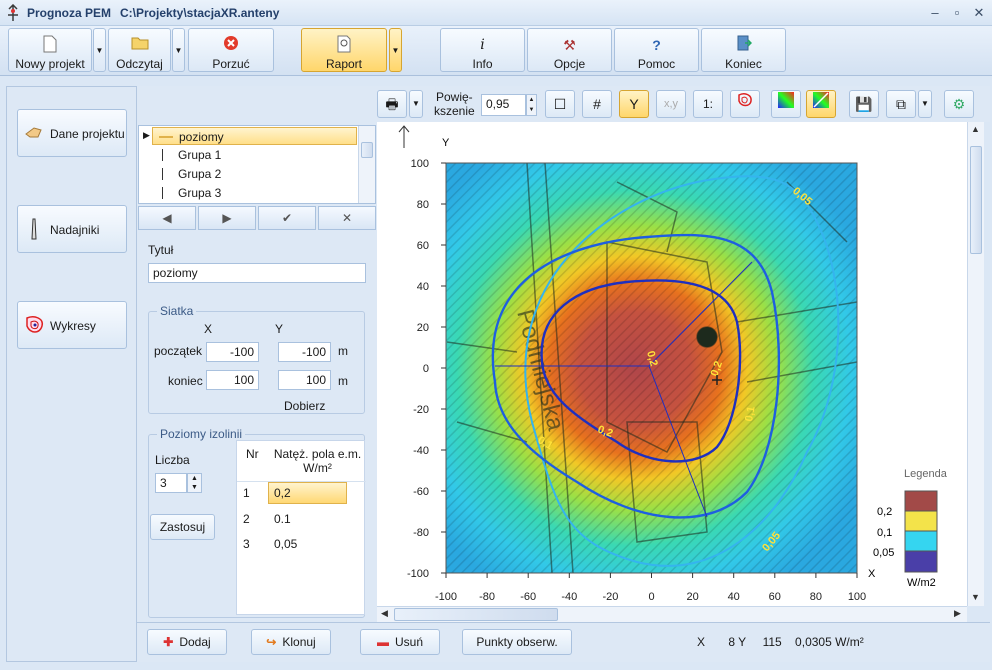  Describe the element at coordinates (291, 642) in the screenshot. I see `clone-button: ↪ Klonuj` at that location.